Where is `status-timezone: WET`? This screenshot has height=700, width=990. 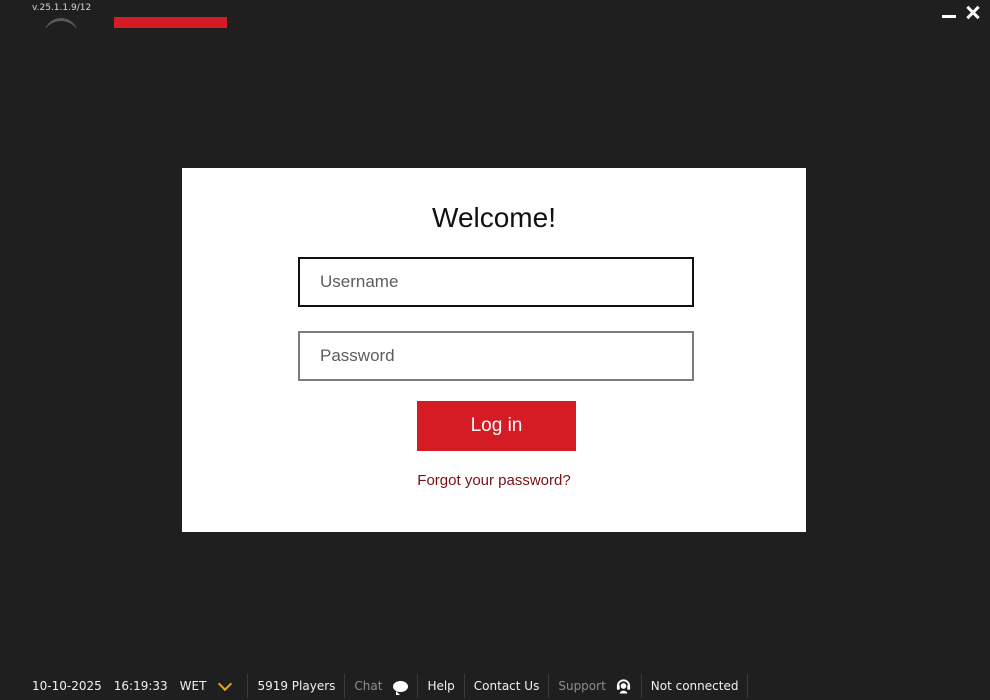
status-timezone: WET is located at coordinates (193, 686).